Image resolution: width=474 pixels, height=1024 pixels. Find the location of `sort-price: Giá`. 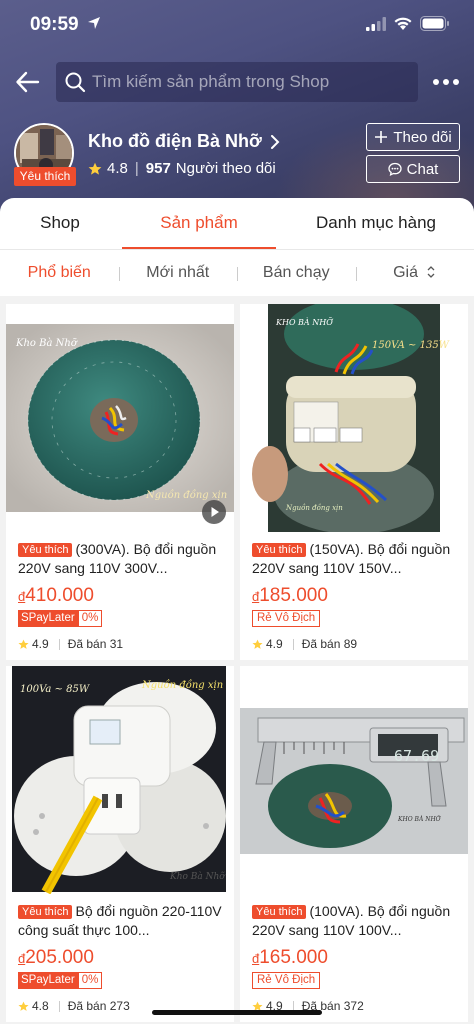

sort-price: Giá is located at coordinates (414, 273).